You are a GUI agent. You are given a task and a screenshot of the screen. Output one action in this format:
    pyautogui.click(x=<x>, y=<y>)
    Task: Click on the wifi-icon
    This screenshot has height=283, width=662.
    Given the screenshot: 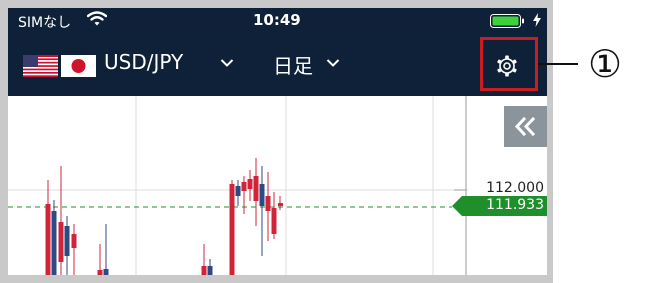 What is the action you would take?
    pyautogui.click(x=97, y=18)
    